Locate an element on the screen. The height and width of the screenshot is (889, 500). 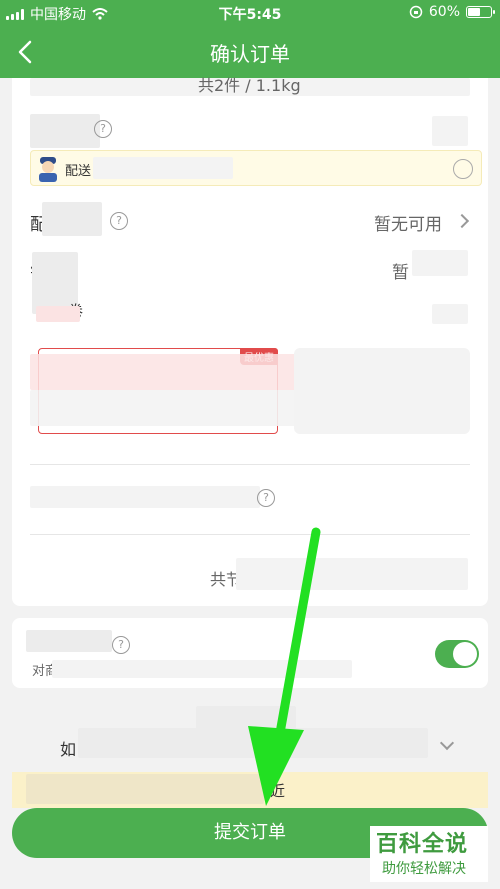
watermark-logo: 百科全说 助你轻松解决 is located at coordinates (429, 854).